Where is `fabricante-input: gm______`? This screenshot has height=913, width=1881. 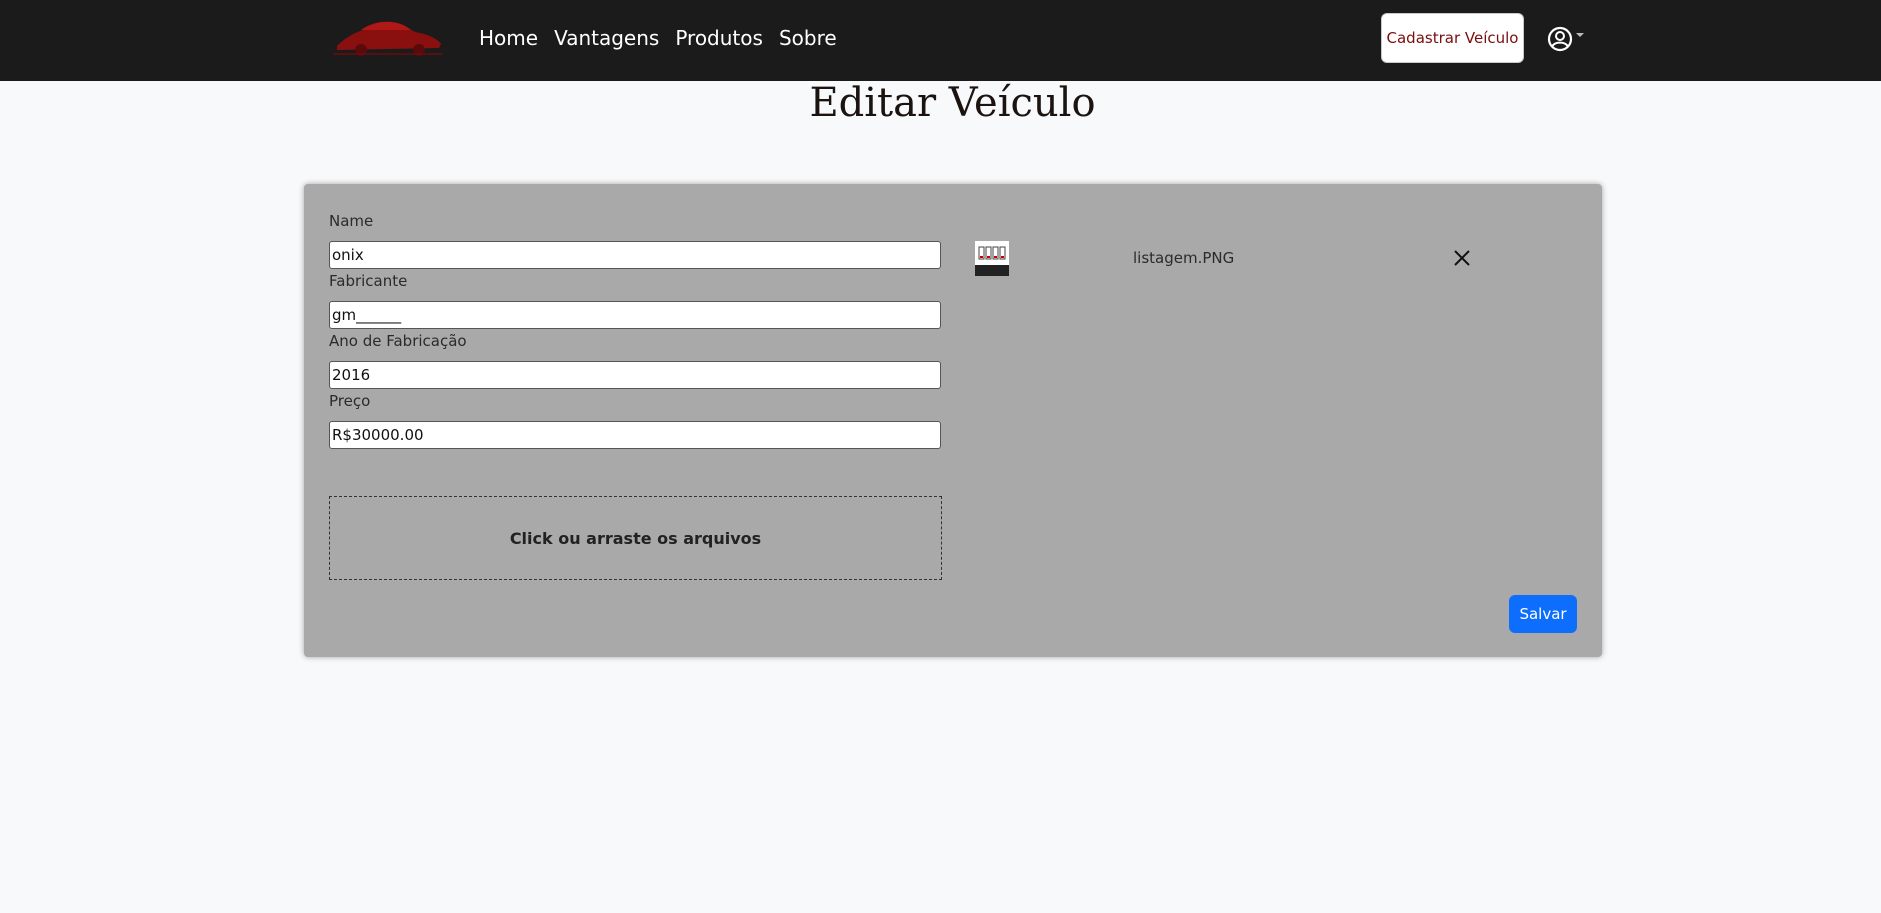
fabricante-input: gm______ is located at coordinates (635, 315).